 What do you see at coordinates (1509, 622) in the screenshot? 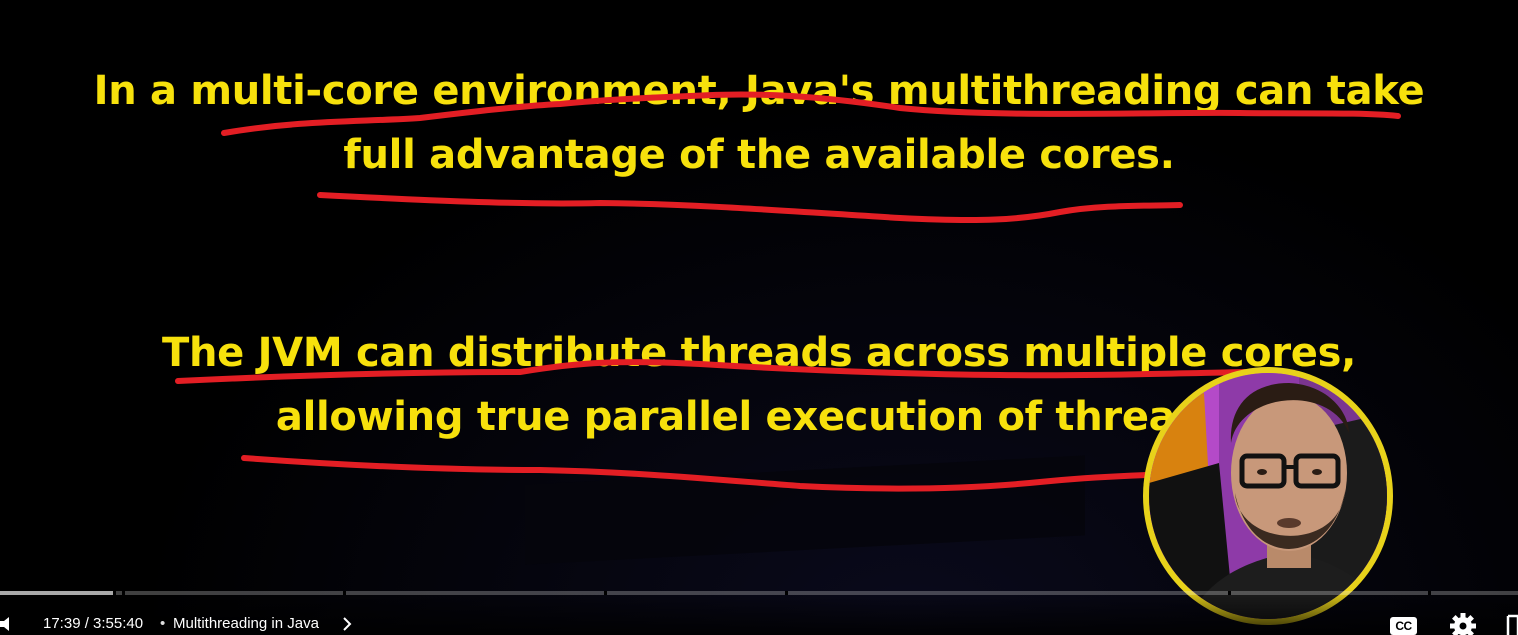
I see `miniplayer-icon` at bounding box center [1509, 622].